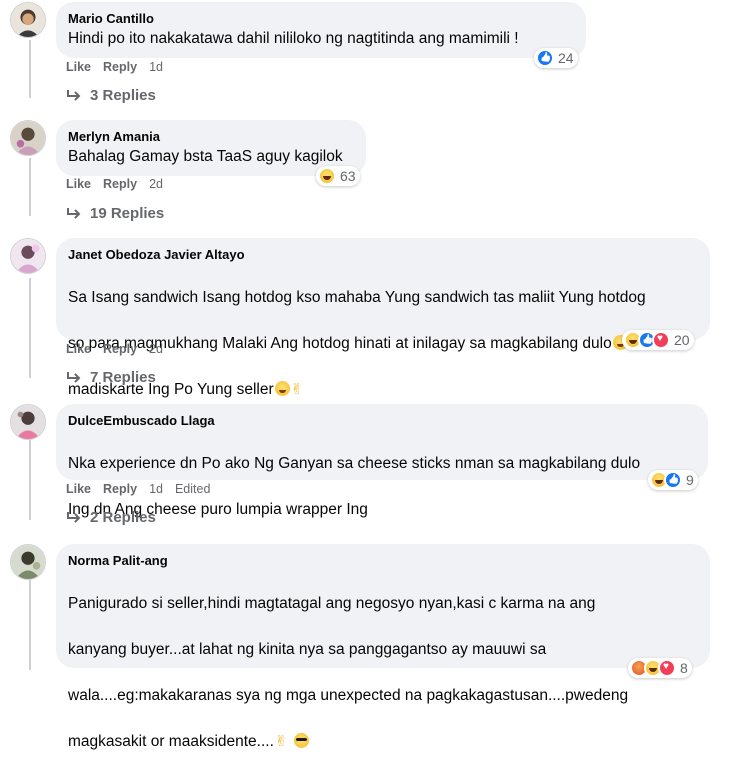  What do you see at coordinates (282, 388) in the screenshot?
I see `grinning-emoji-icon` at bounding box center [282, 388].